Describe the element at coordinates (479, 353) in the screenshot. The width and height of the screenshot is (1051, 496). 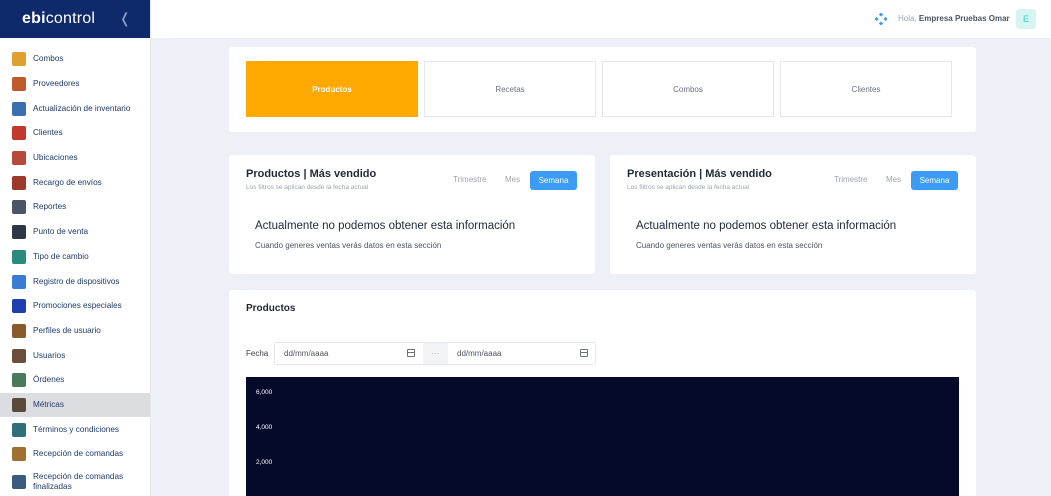
I see `end-date-placeholder: dd/mm/aaaa` at that location.